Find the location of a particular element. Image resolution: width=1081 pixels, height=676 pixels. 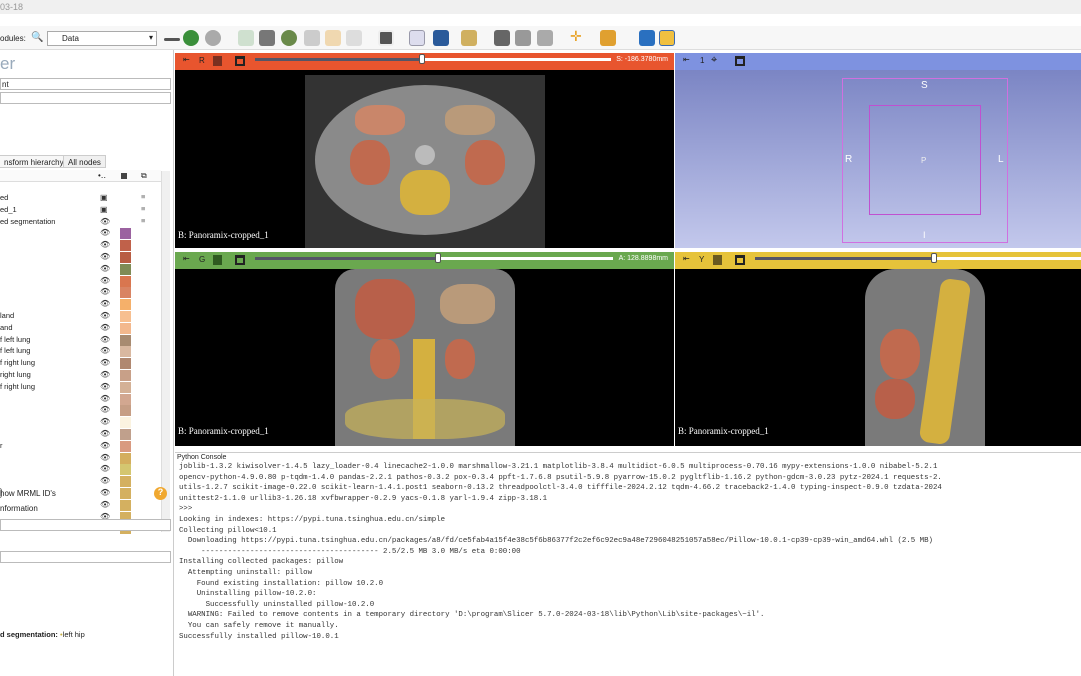

segment-row: f right lung 👁 is located at coordinates (80, 364).